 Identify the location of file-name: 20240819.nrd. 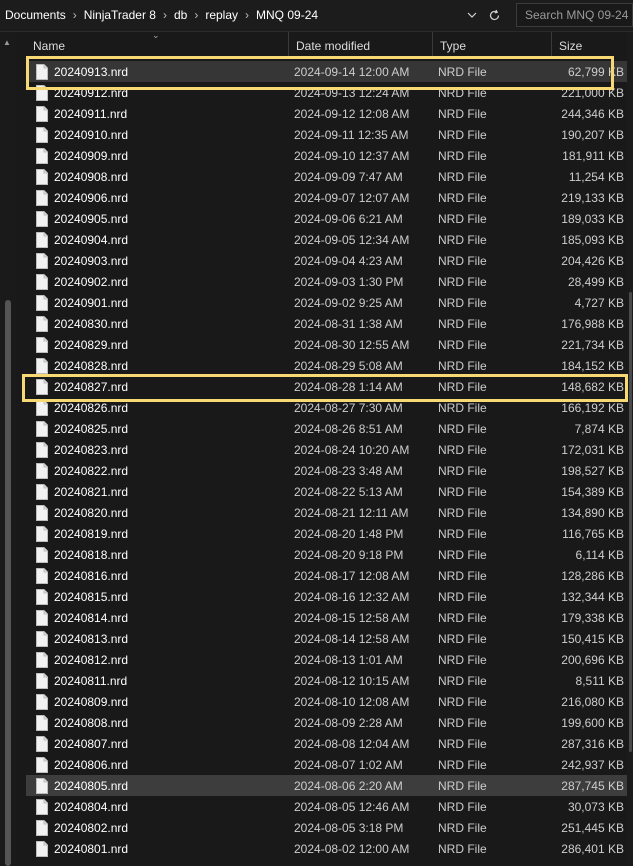
(91, 534).